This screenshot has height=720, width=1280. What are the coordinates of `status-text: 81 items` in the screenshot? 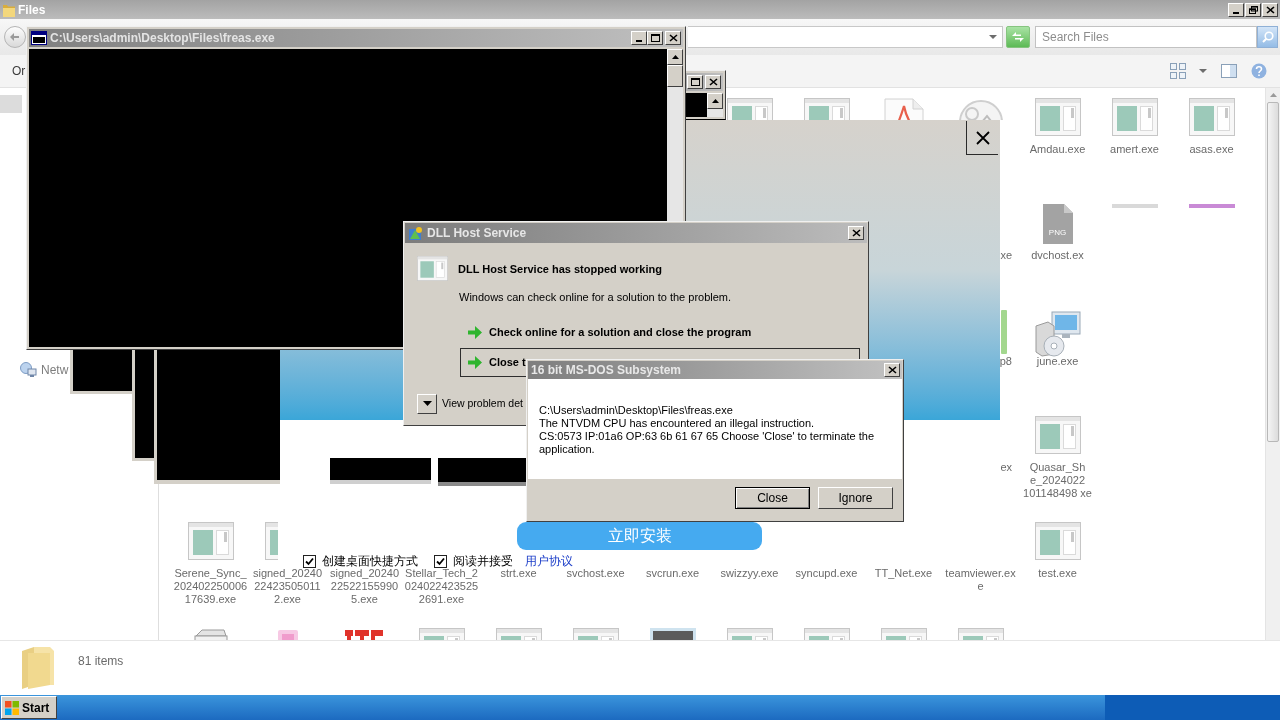 It's located at (101, 661).